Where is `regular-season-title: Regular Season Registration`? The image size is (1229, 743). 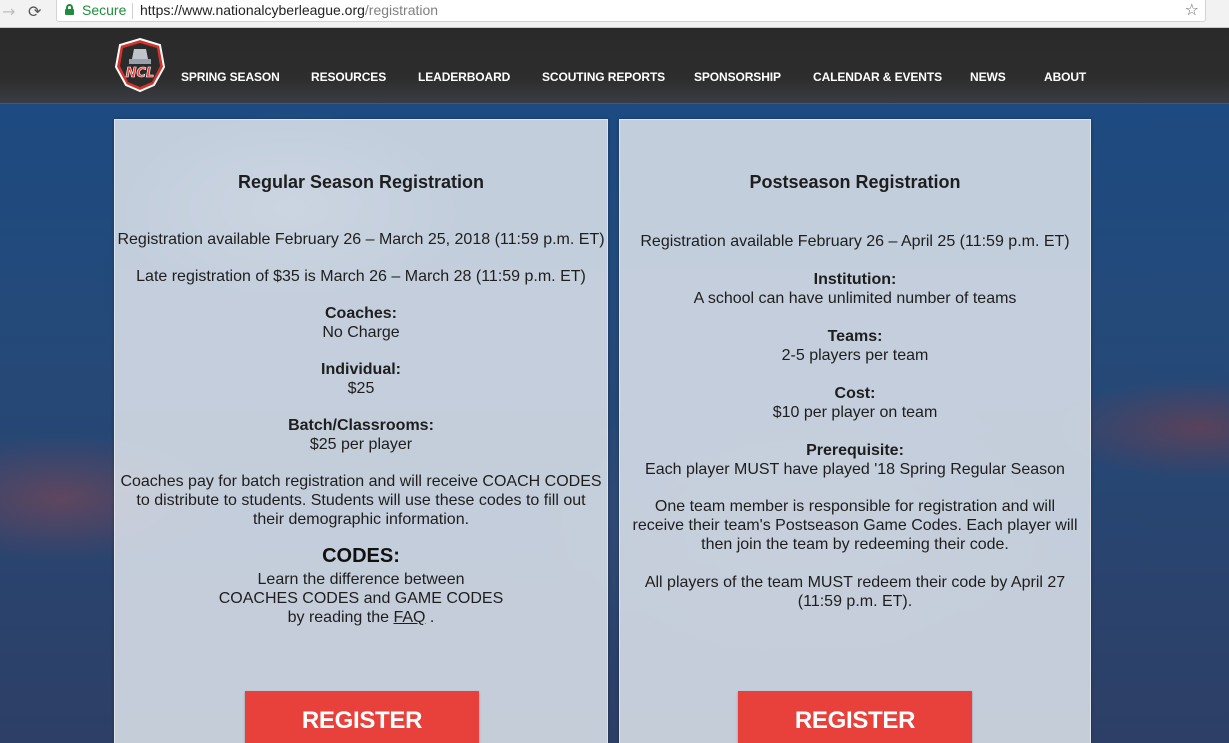
regular-season-title: Regular Season Registration is located at coordinates (361, 182).